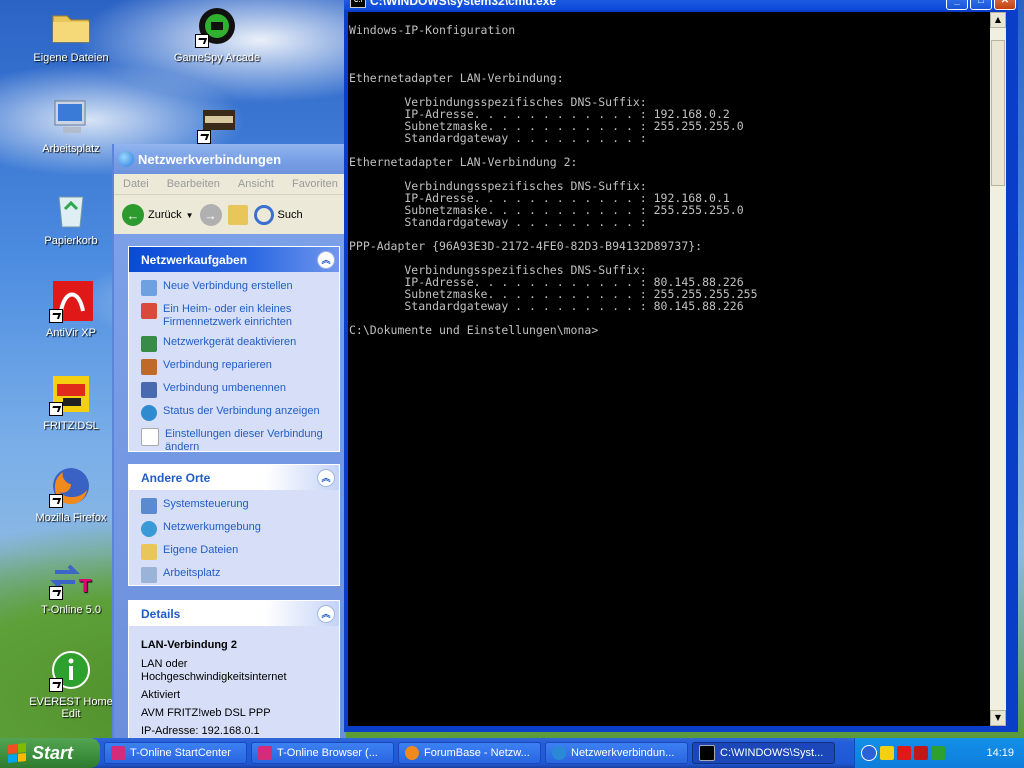 The image size is (1024, 768). What do you see at coordinates (214, 670) in the screenshot?
I see `details-connection-type: LAN oder Hochgeschwindigkeitsinternet` at bounding box center [214, 670].